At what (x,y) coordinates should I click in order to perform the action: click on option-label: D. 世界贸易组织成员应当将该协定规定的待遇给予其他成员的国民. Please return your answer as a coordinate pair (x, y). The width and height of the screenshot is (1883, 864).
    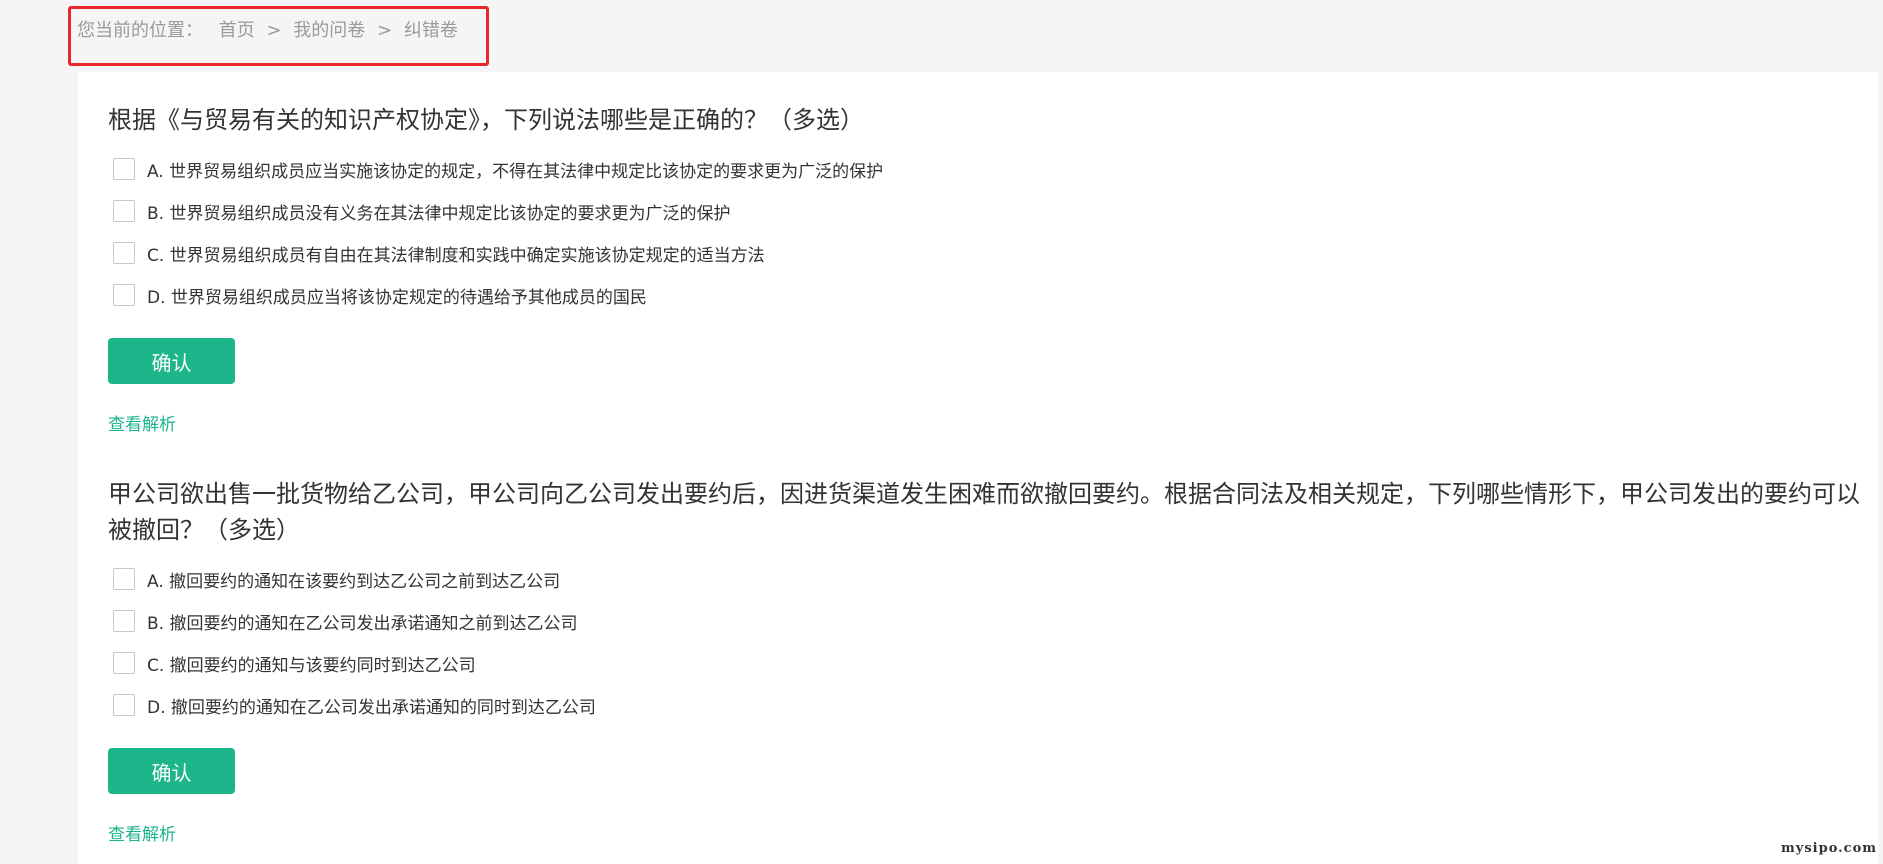
    Looking at the image, I should click on (397, 297).